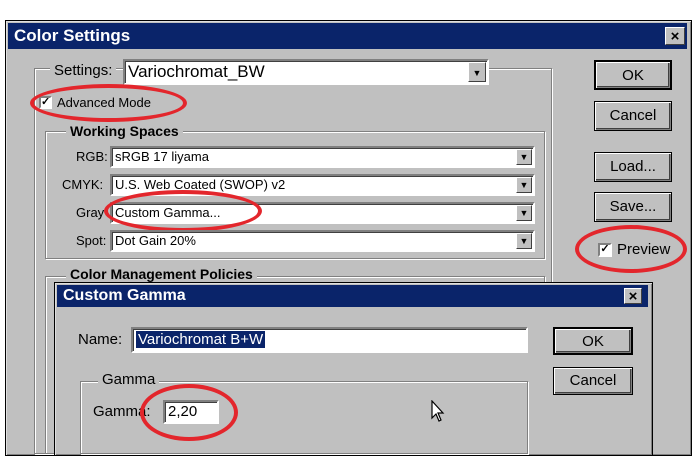 This screenshot has width=699, height=456. I want to click on dialog-close-button: ×, so click(633, 296).